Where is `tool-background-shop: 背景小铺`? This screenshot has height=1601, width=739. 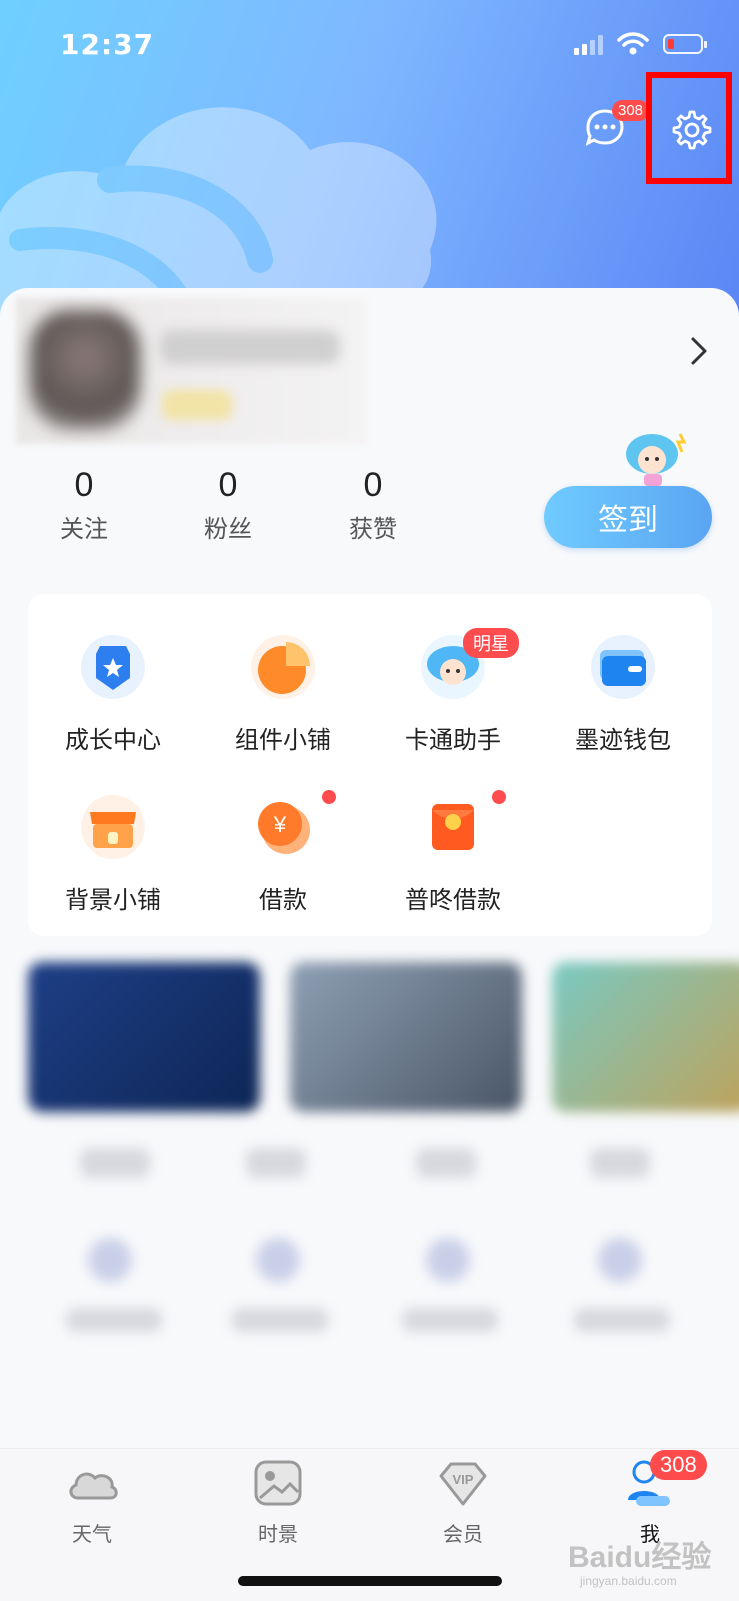 tool-background-shop: 背景小铺 is located at coordinates (113, 853).